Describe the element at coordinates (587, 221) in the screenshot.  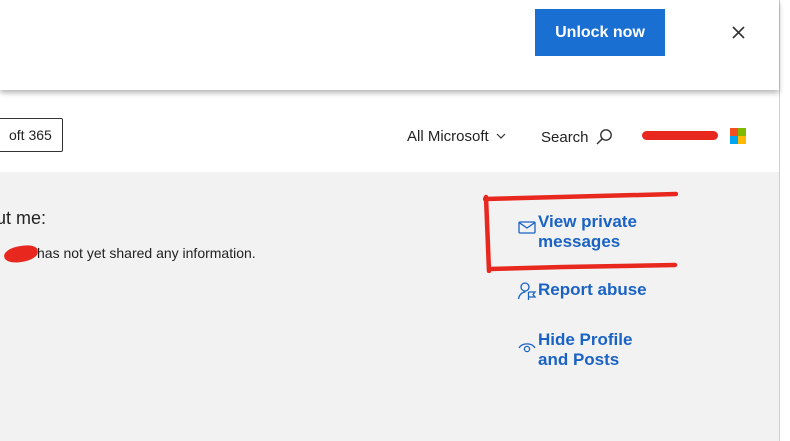
I see `view-private-messages-line1: View private` at that location.